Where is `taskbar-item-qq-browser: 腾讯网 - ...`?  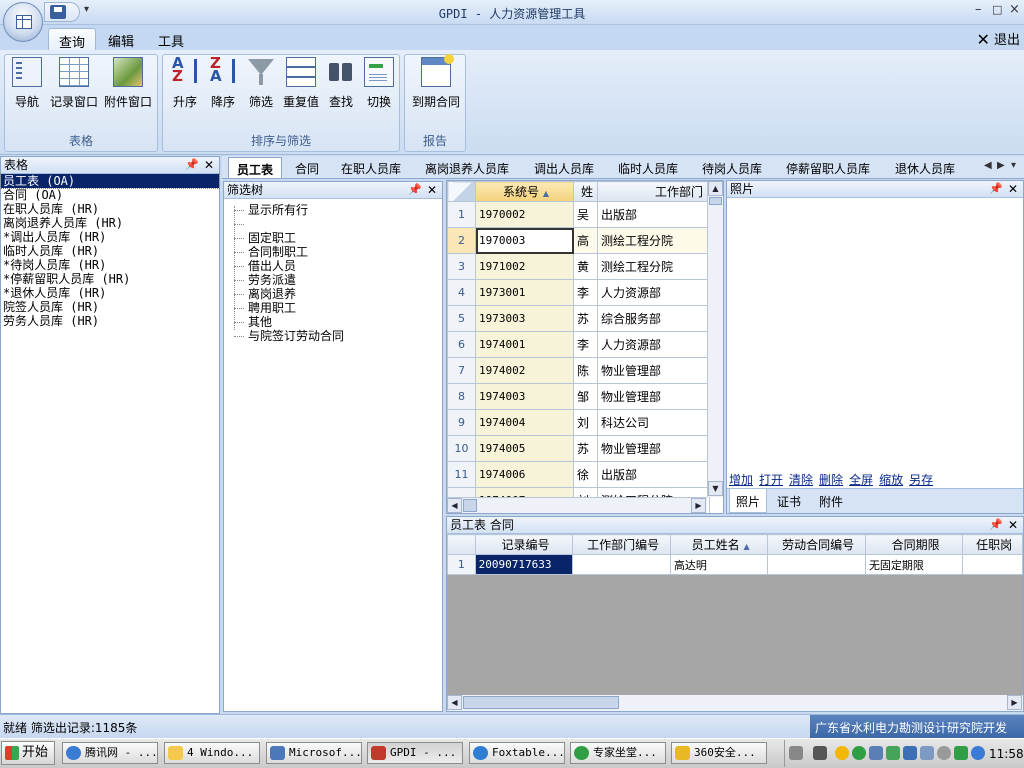 taskbar-item-qq-browser: 腾讯网 - ... is located at coordinates (110, 753).